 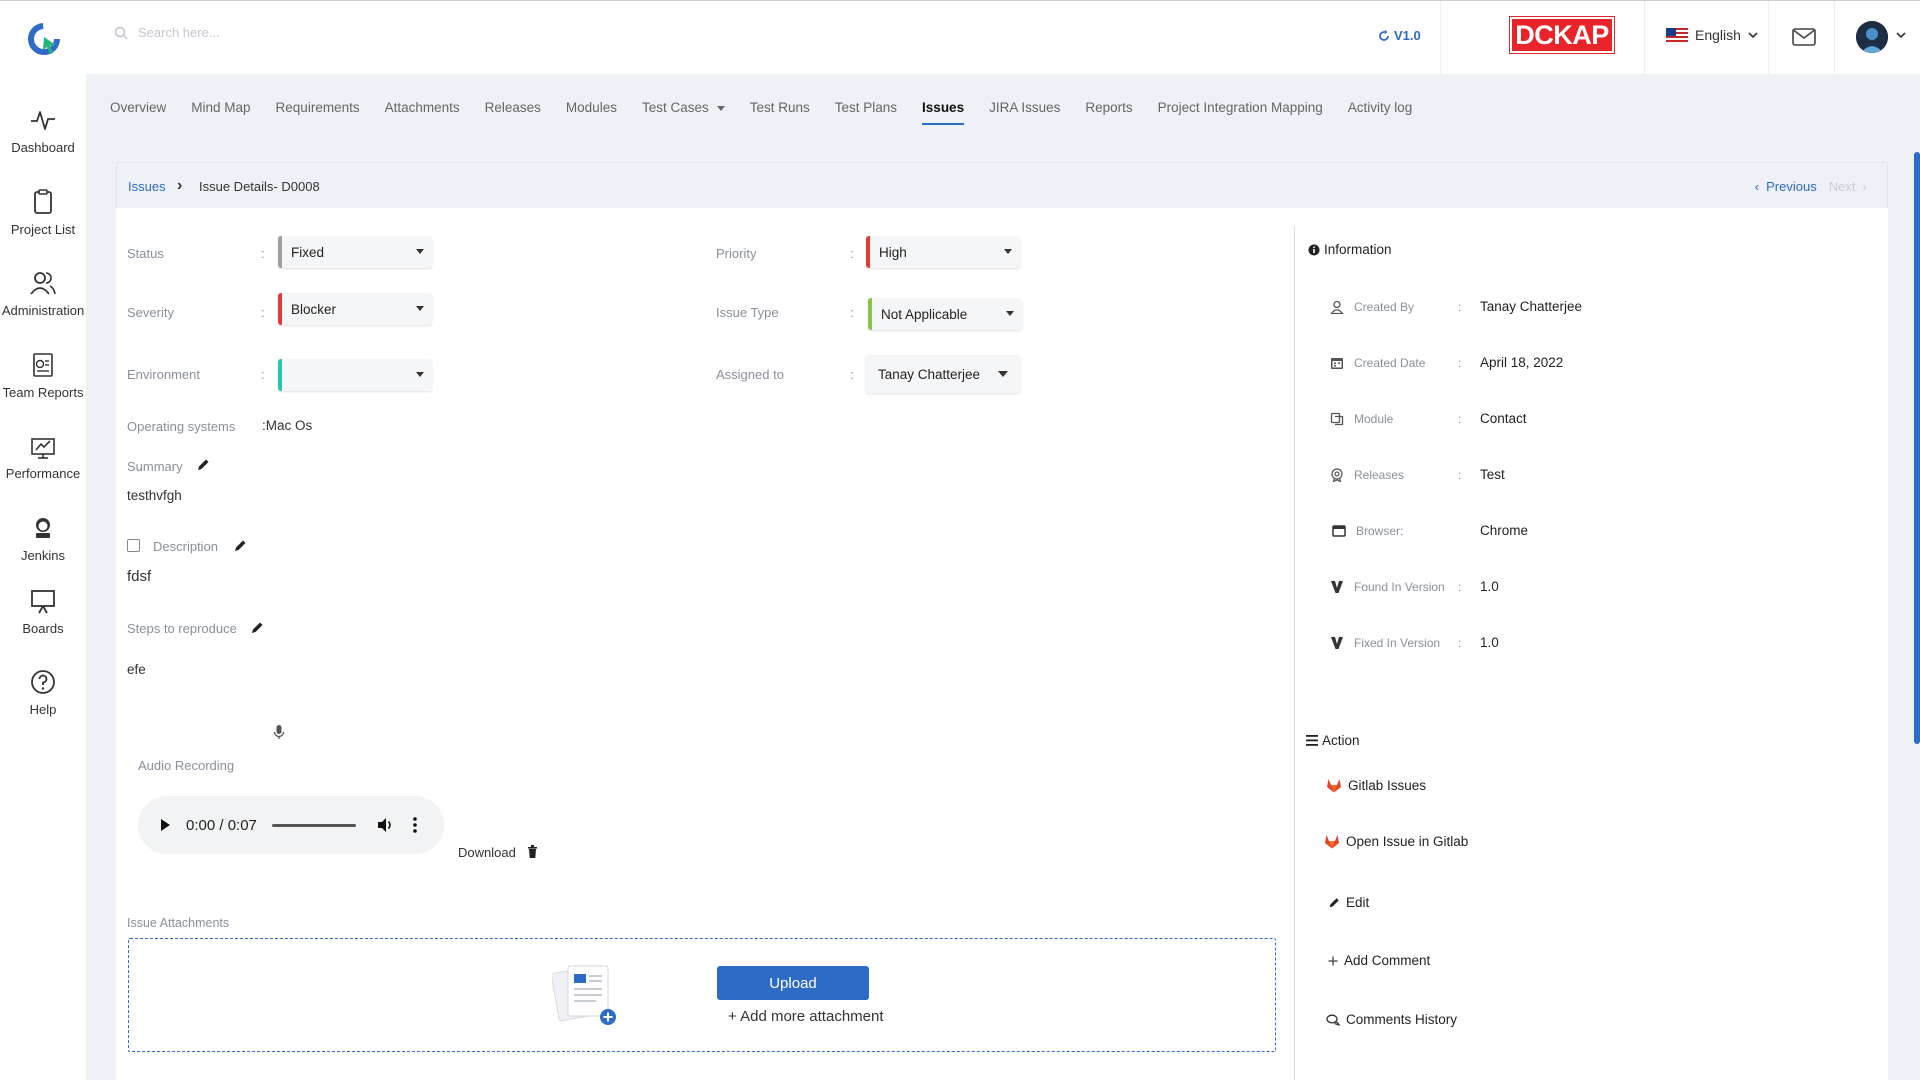 I want to click on description-checkbox, so click(x=133, y=545).